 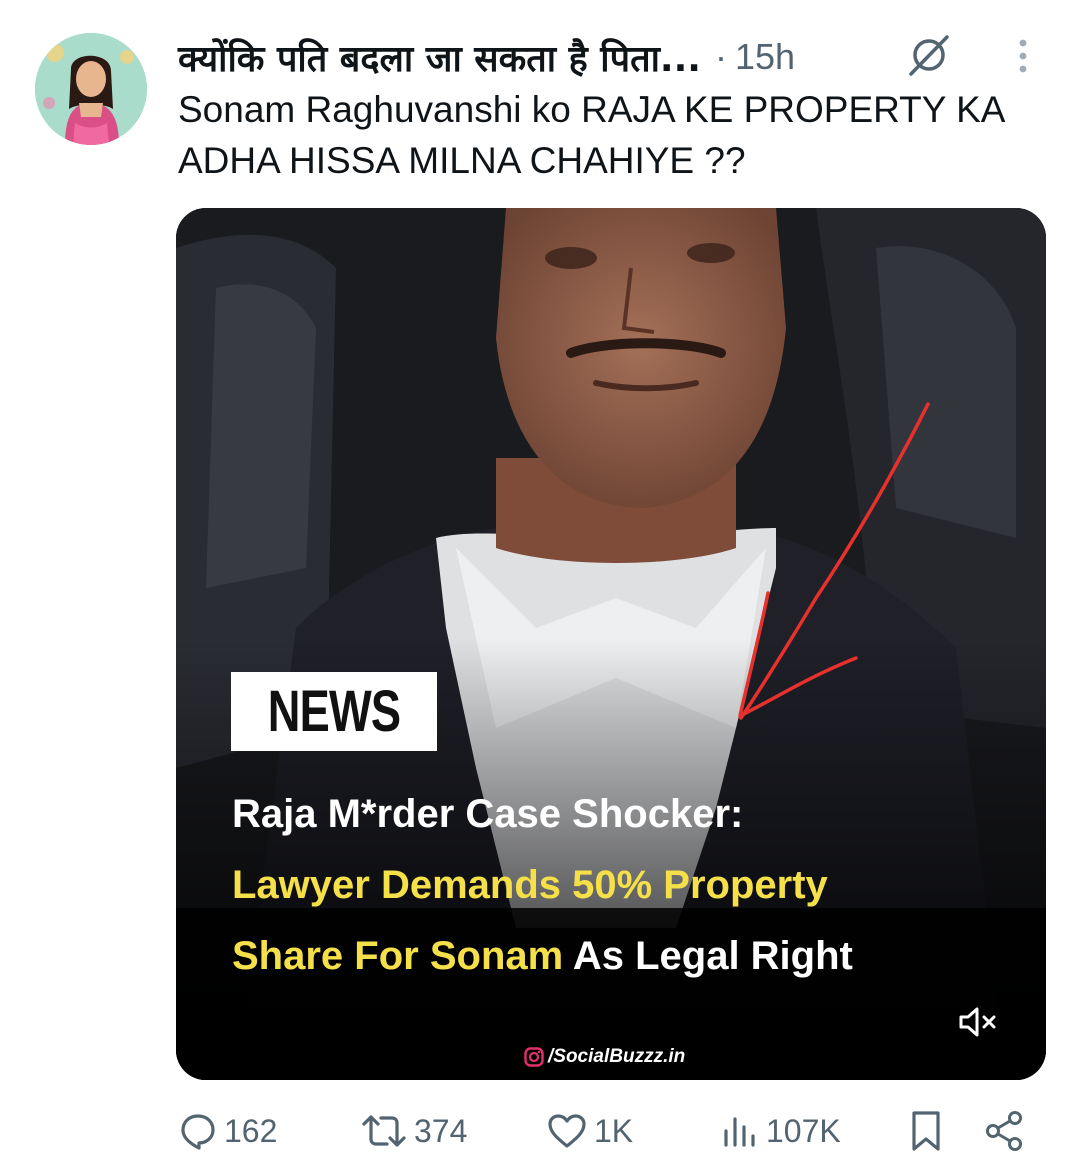 I want to click on views-count: 107K, so click(x=803, y=1130).